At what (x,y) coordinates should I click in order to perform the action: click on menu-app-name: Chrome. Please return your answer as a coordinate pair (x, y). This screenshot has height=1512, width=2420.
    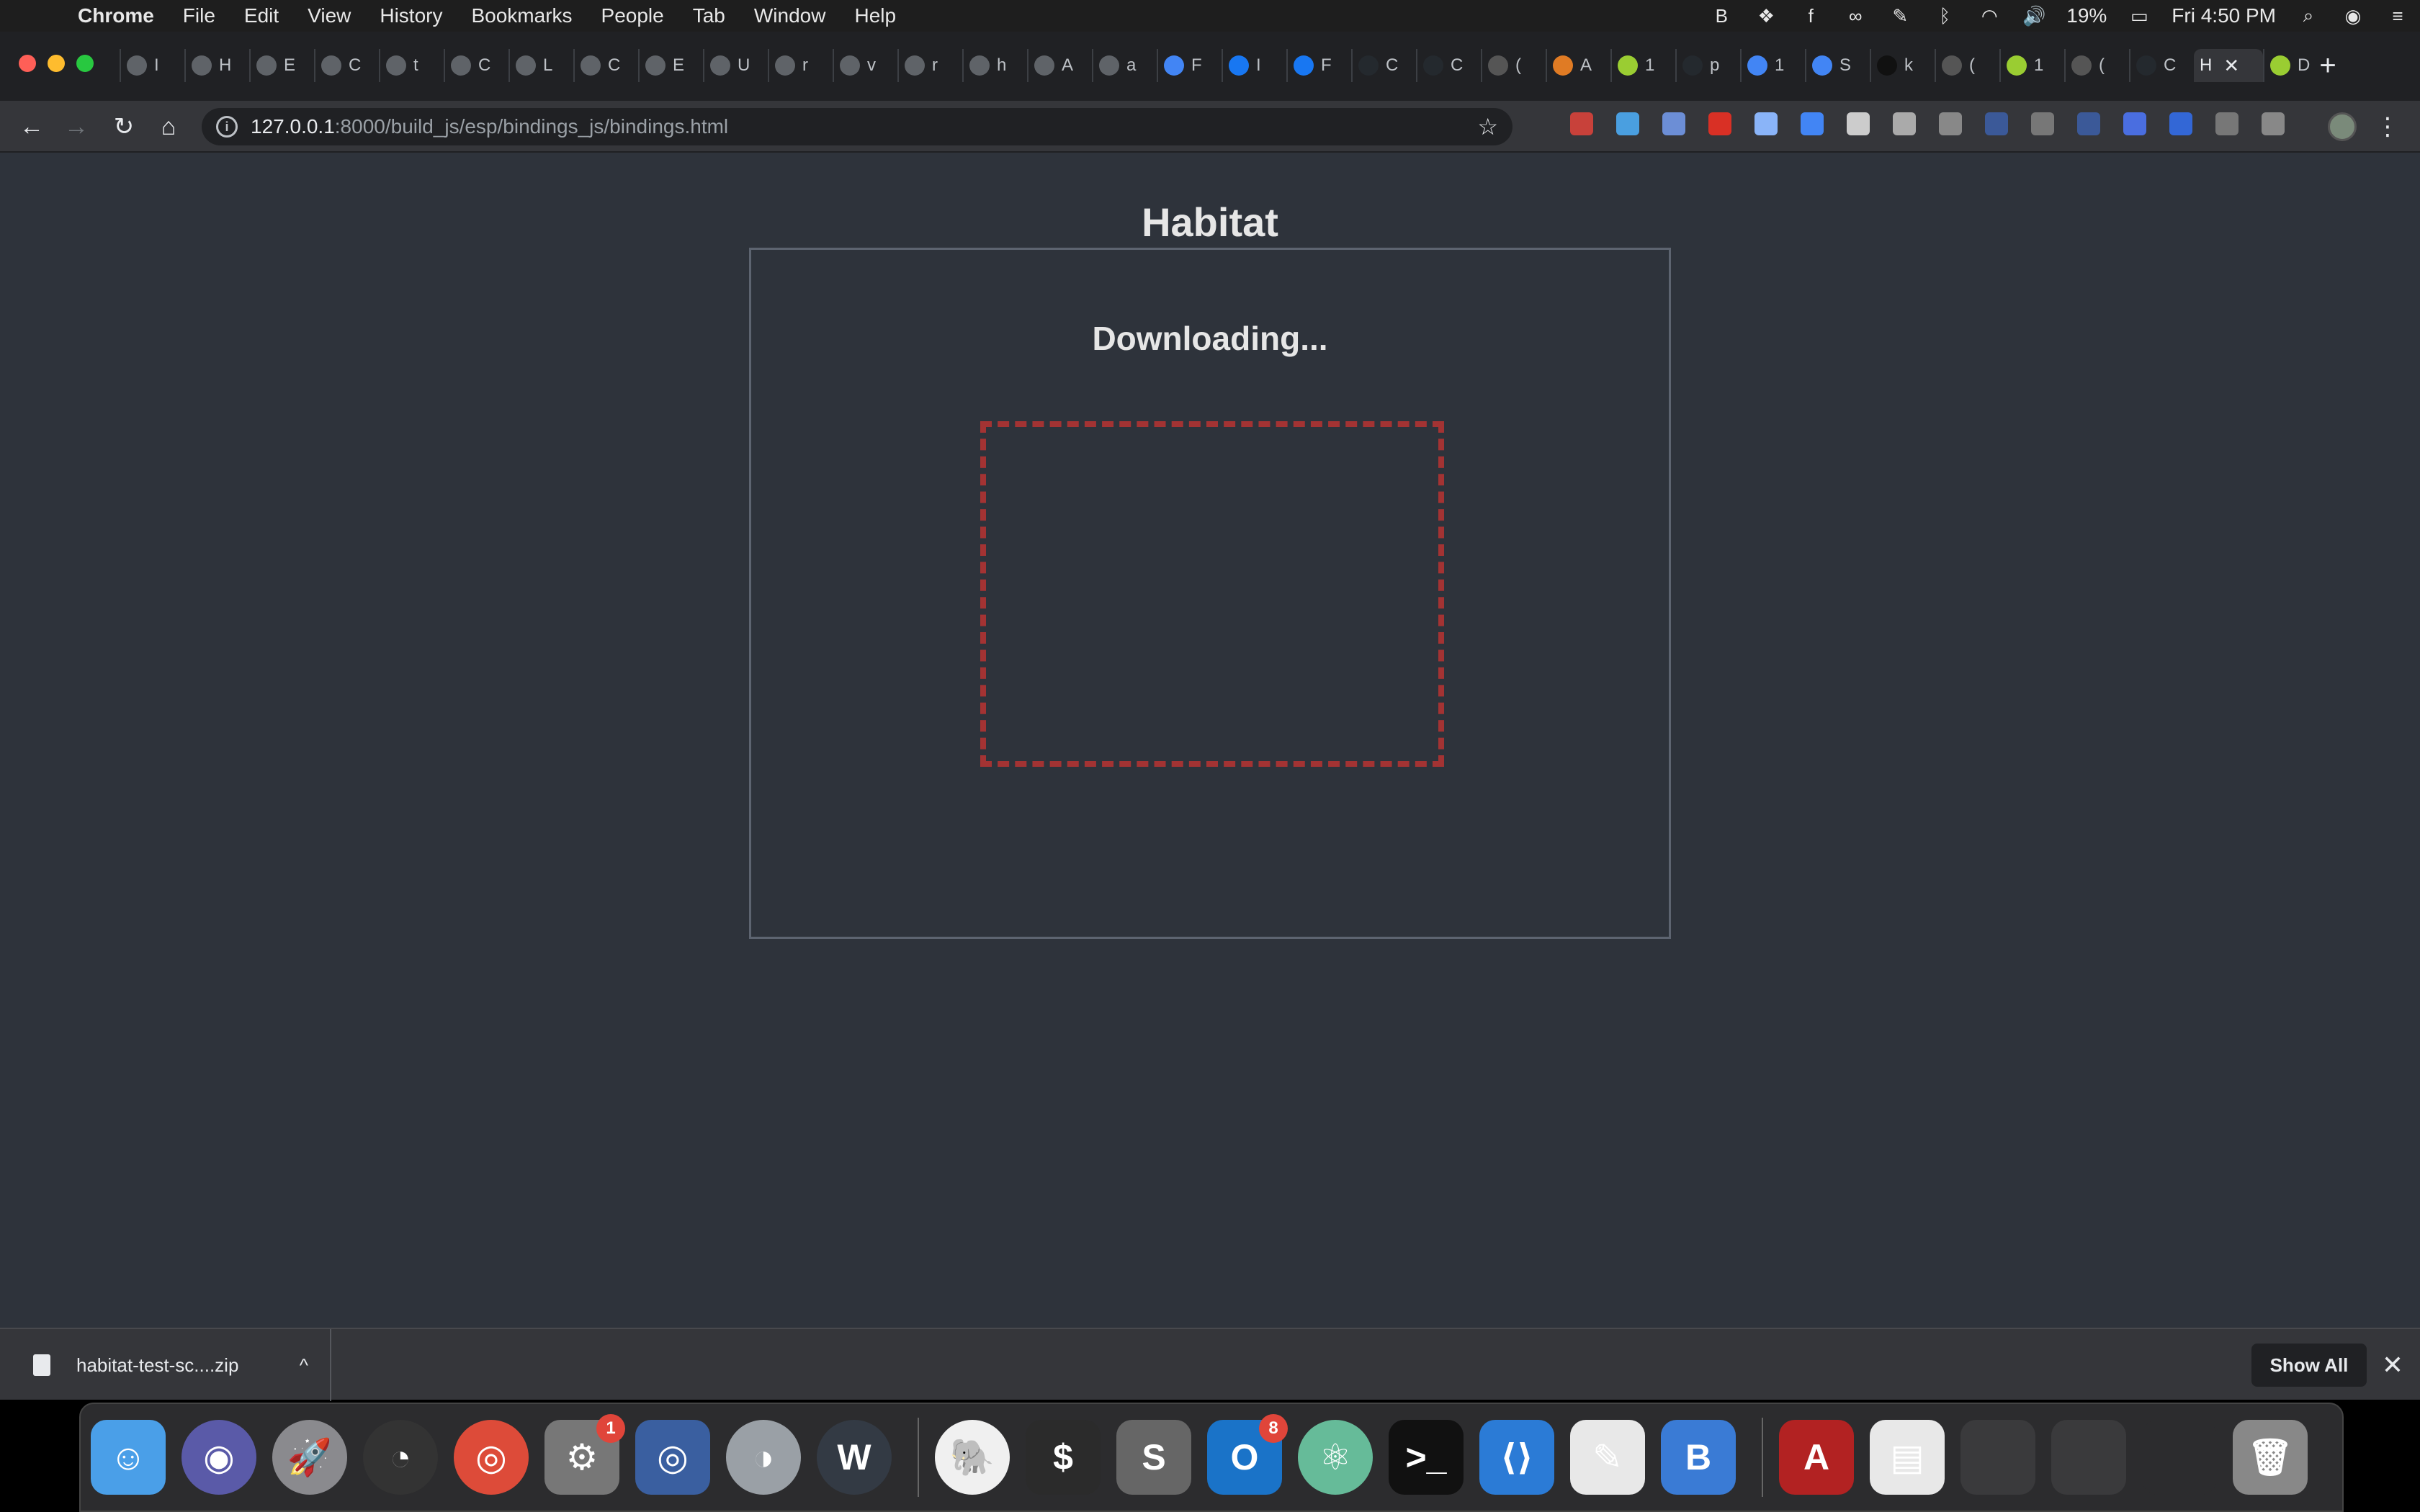
    Looking at the image, I should click on (116, 15).